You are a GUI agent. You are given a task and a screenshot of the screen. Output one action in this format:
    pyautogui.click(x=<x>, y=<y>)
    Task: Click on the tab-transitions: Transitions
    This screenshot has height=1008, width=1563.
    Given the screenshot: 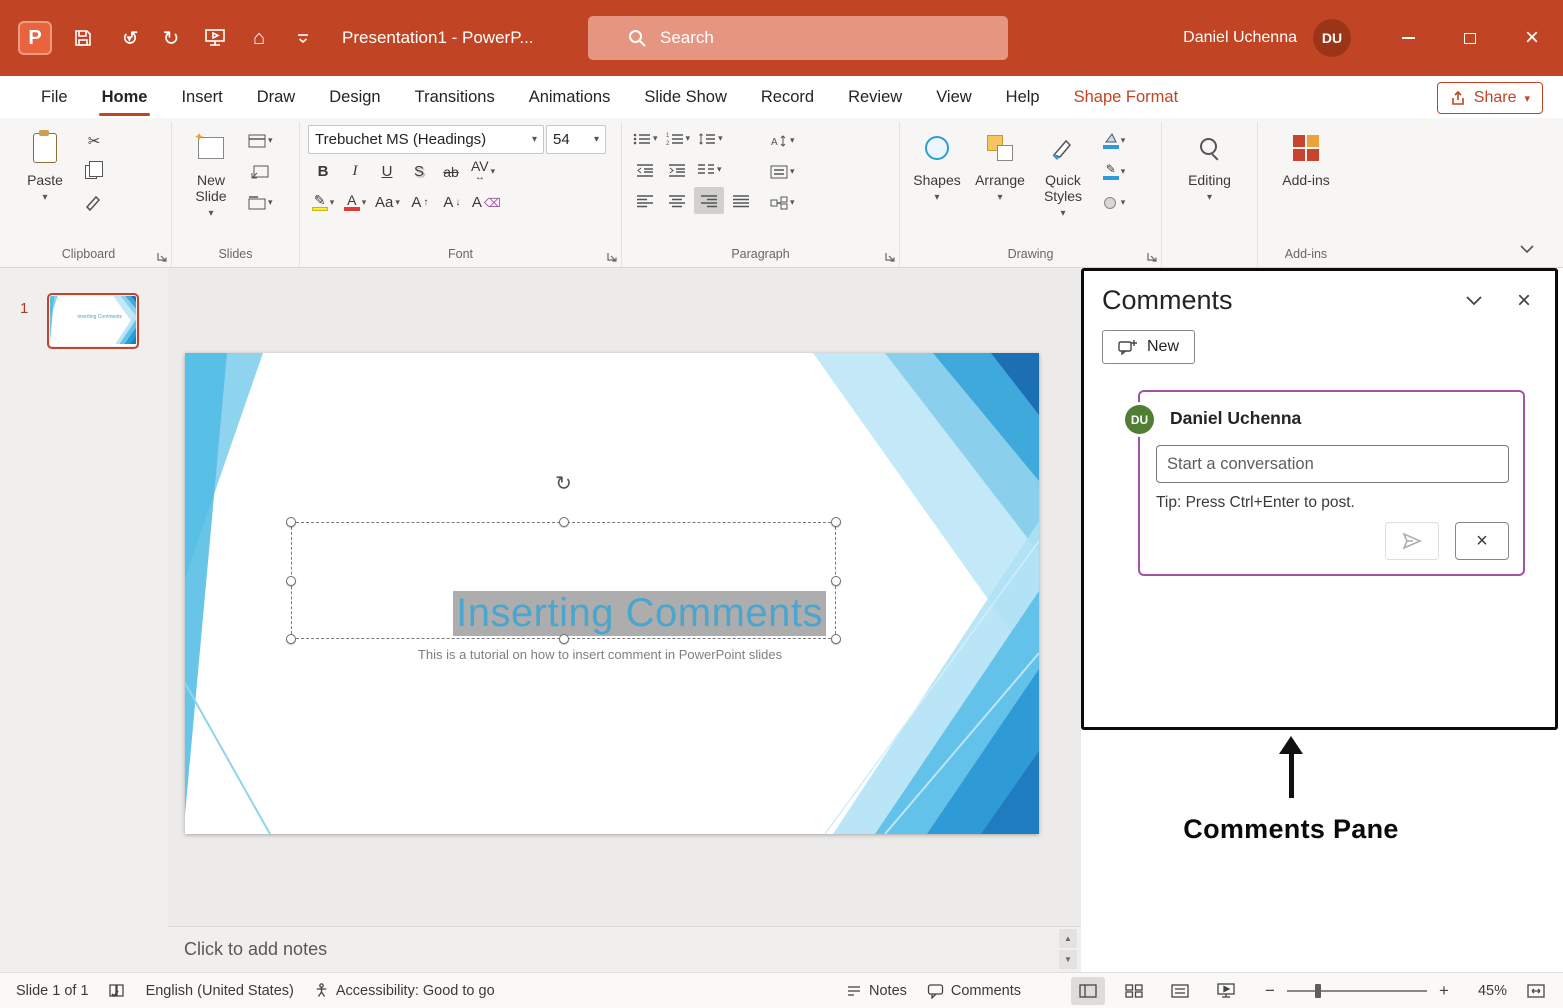 What is the action you would take?
    pyautogui.click(x=455, y=97)
    